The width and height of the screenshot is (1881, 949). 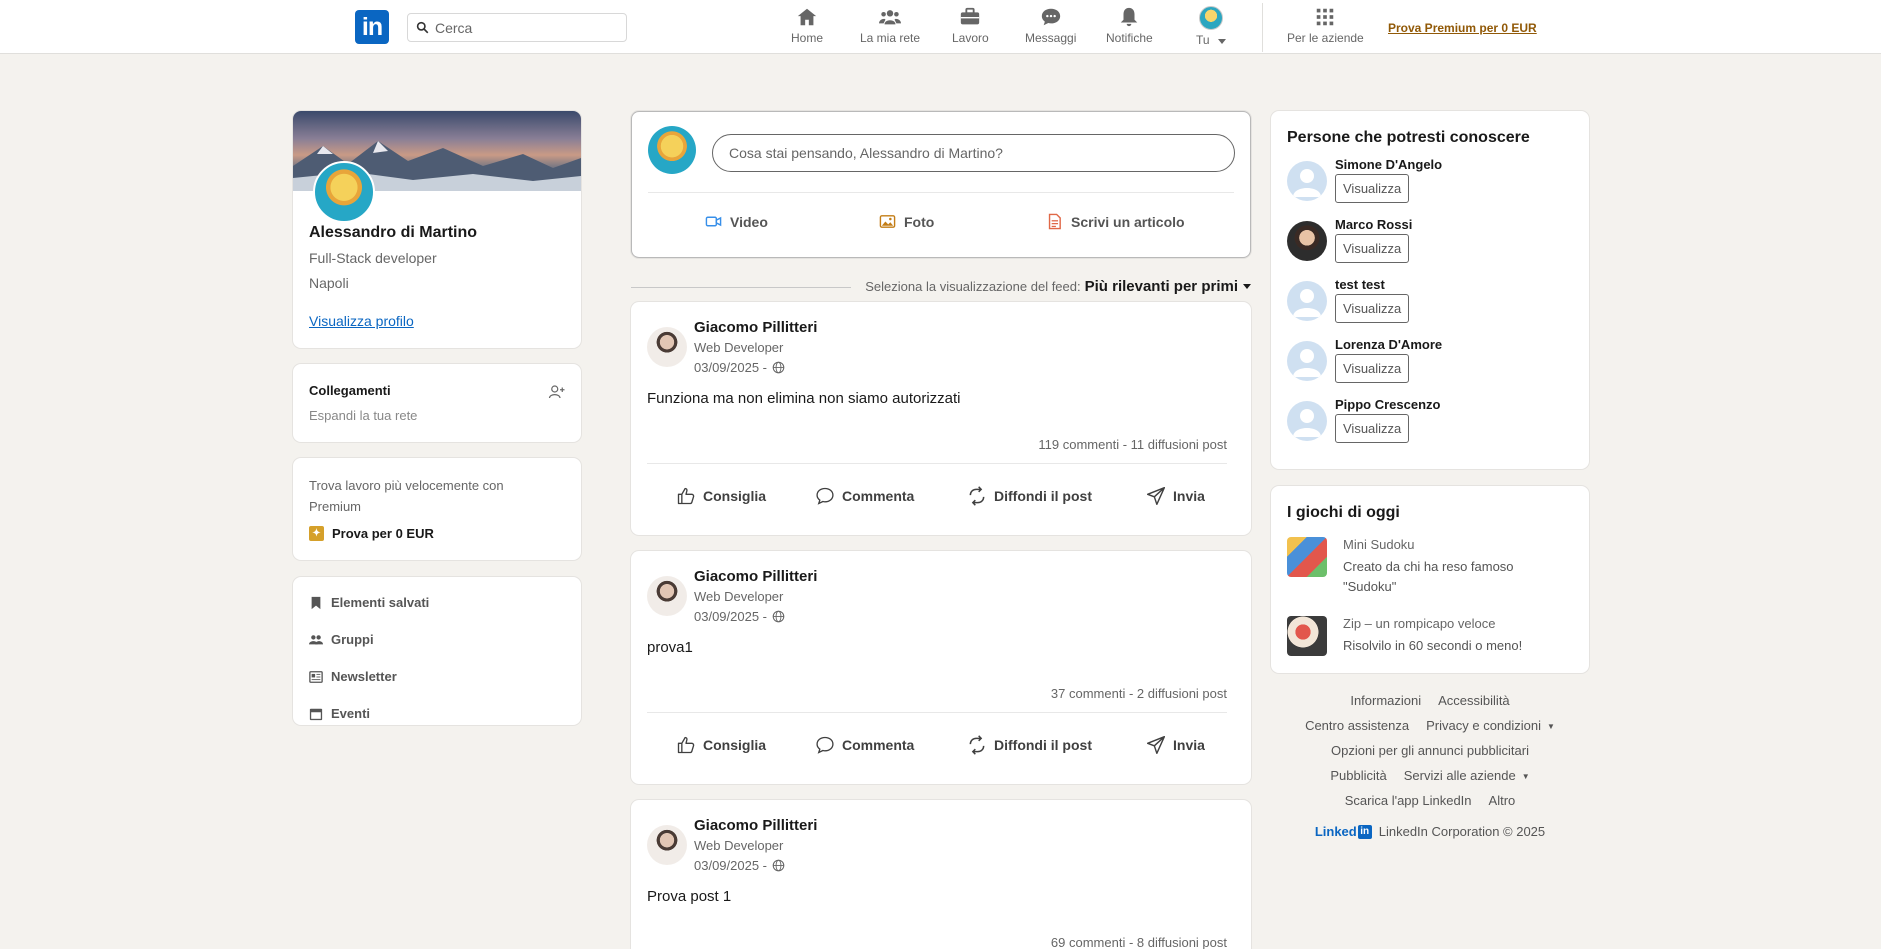 What do you see at coordinates (1358, 775) in the screenshot?
I see `footer-link: Pubblicità` at bounding box center [1358, 775].